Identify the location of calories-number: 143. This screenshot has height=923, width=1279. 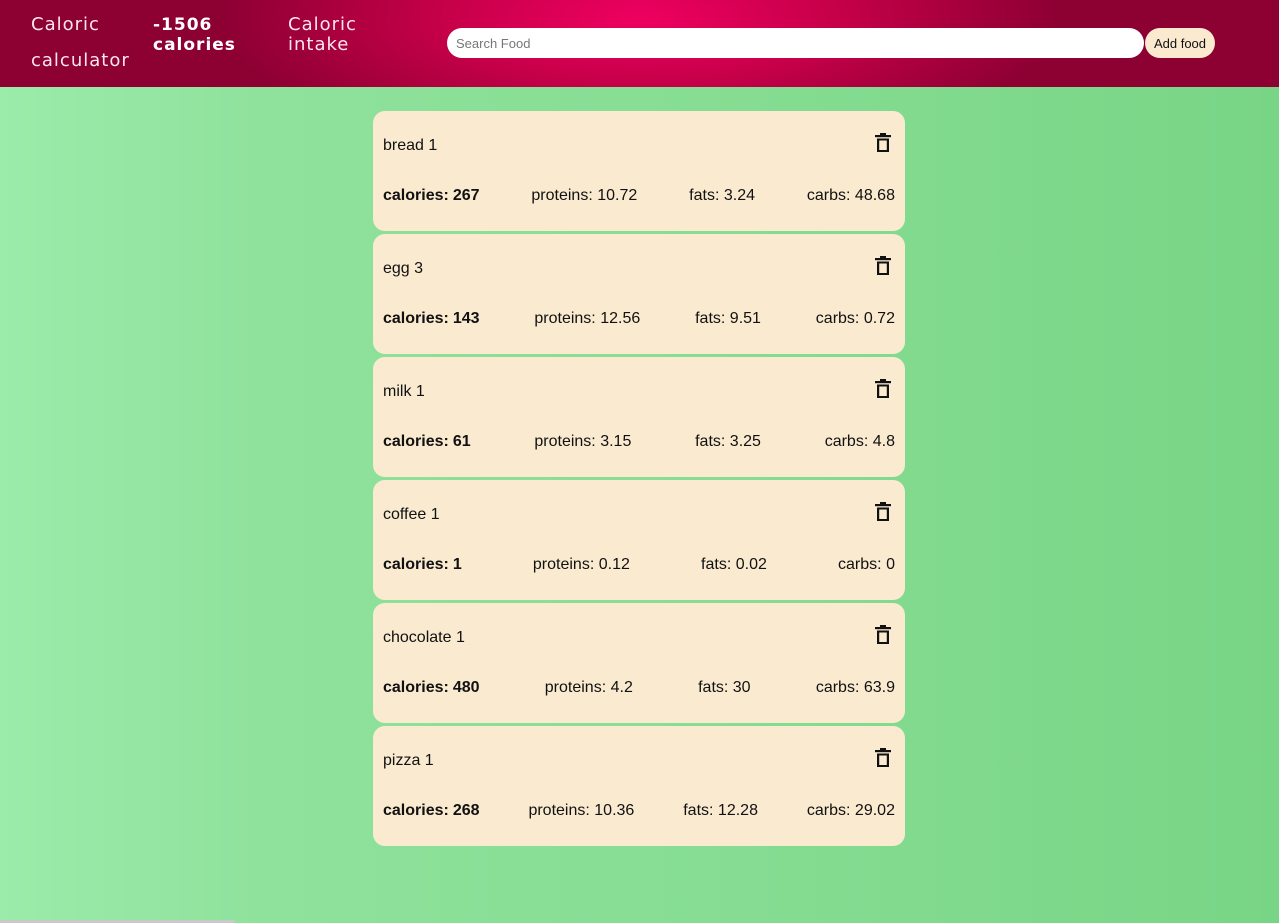
(466, 318).